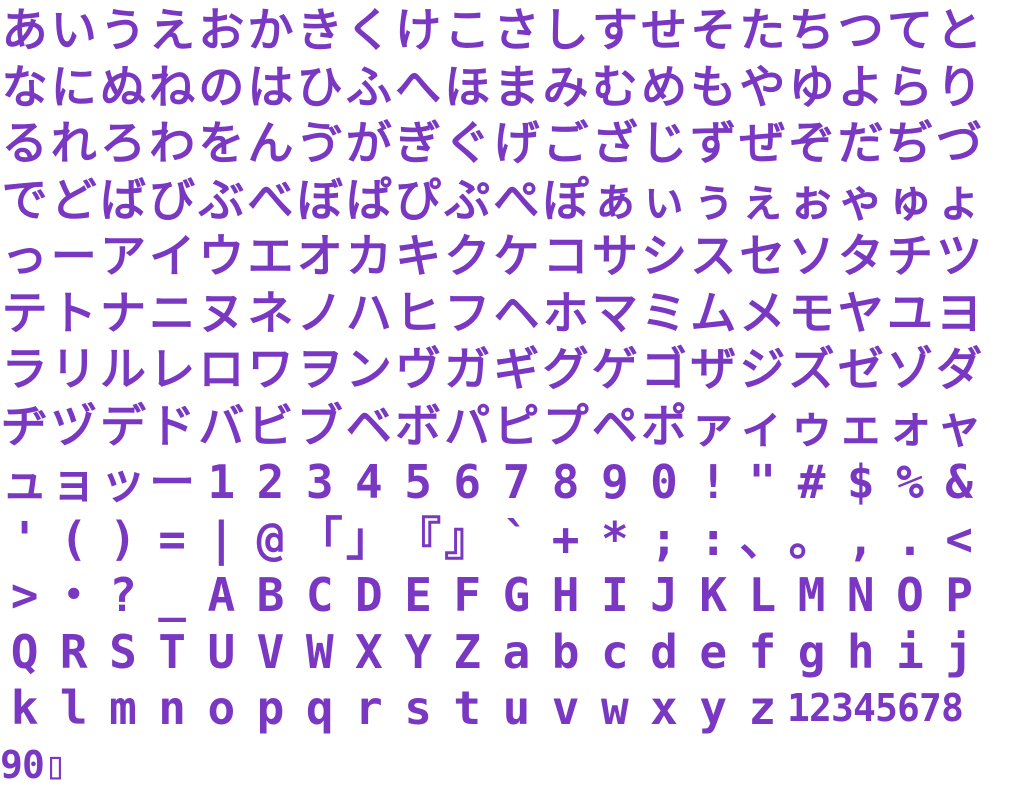  I want to click on glyph: 」, so click(368, 538).